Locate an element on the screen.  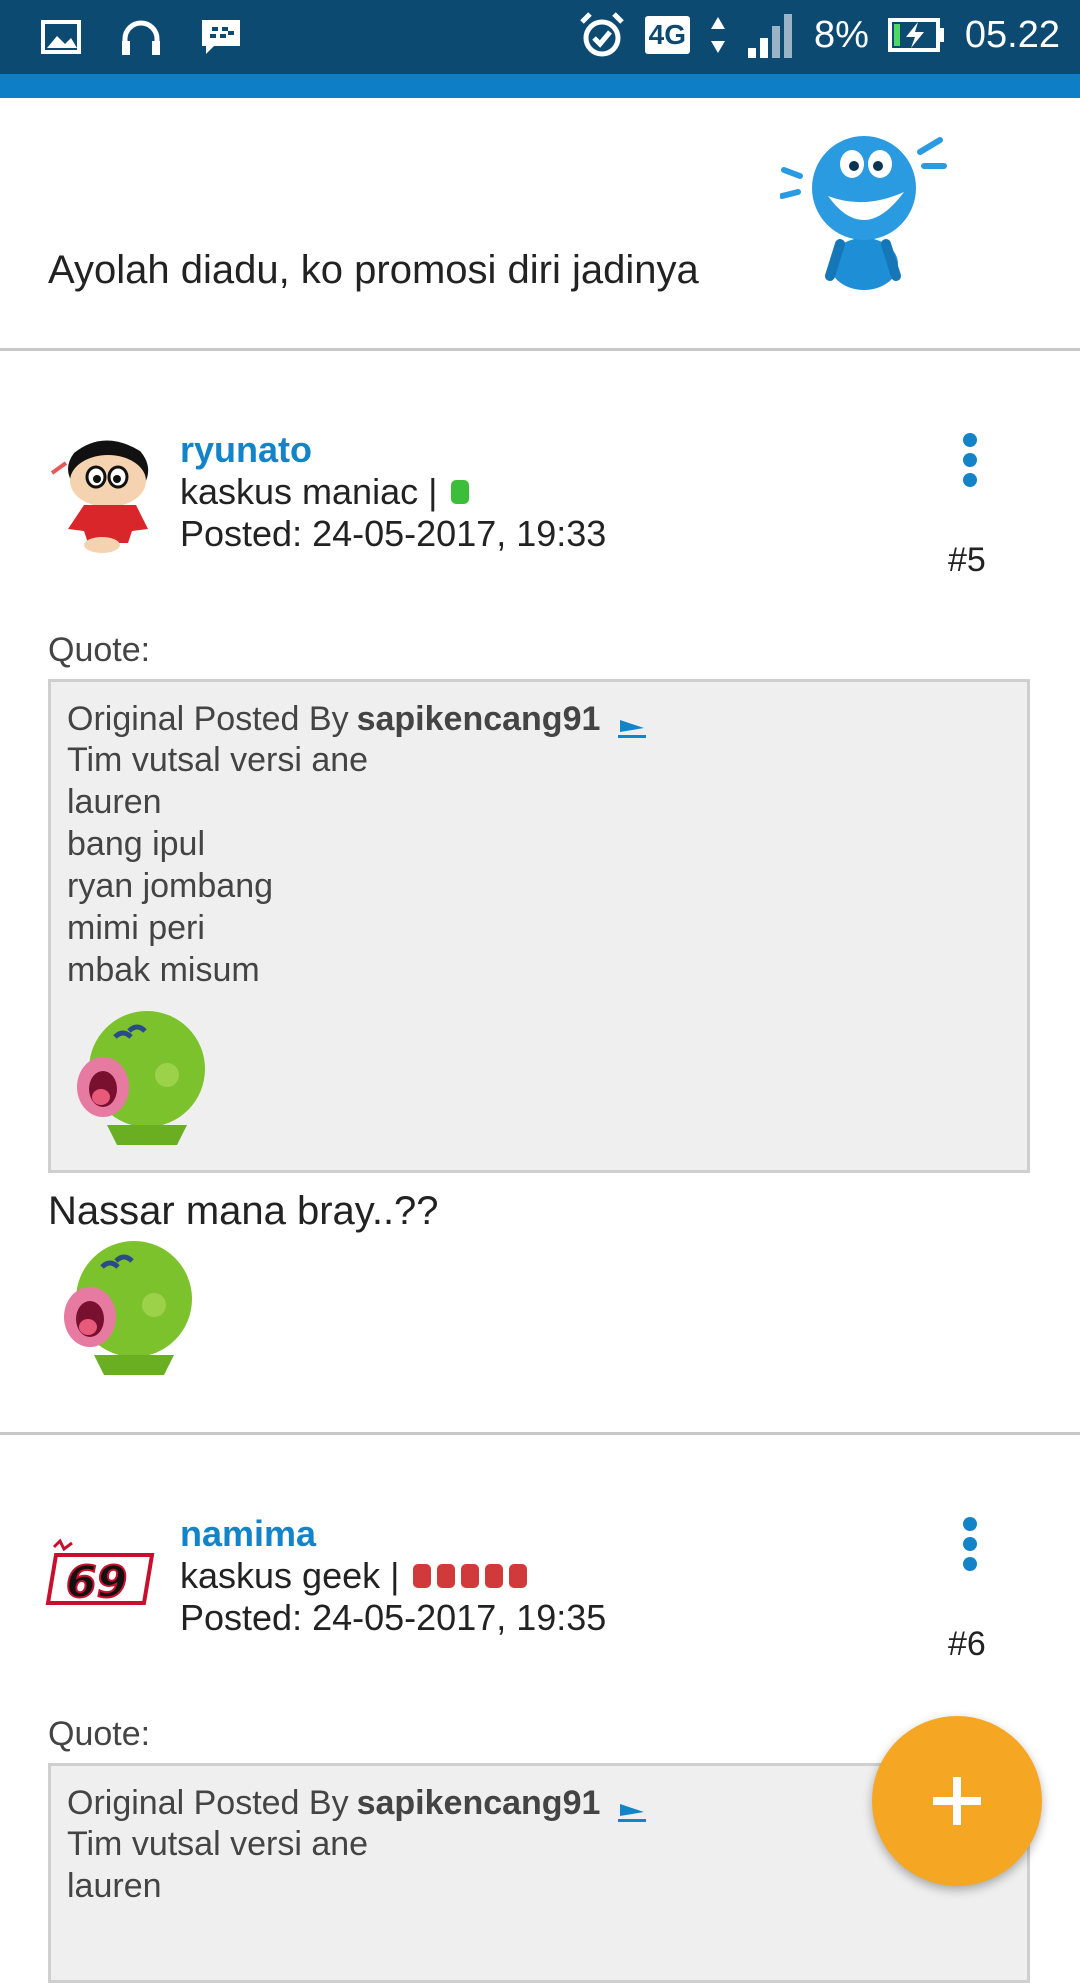
toolbar-strip is located at coordinates (540, 86).